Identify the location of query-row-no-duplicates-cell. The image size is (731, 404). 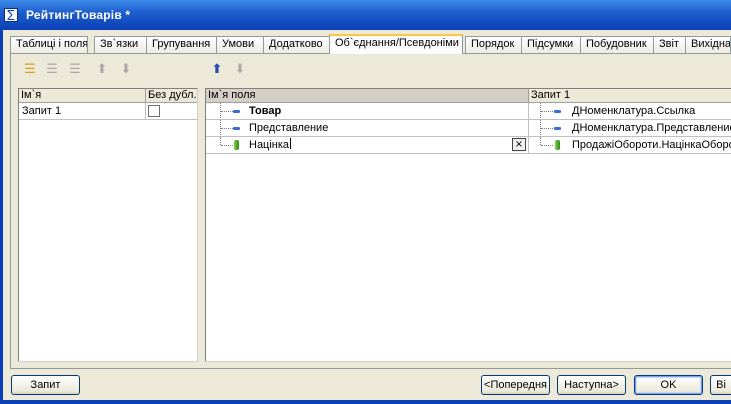
(171, 111).